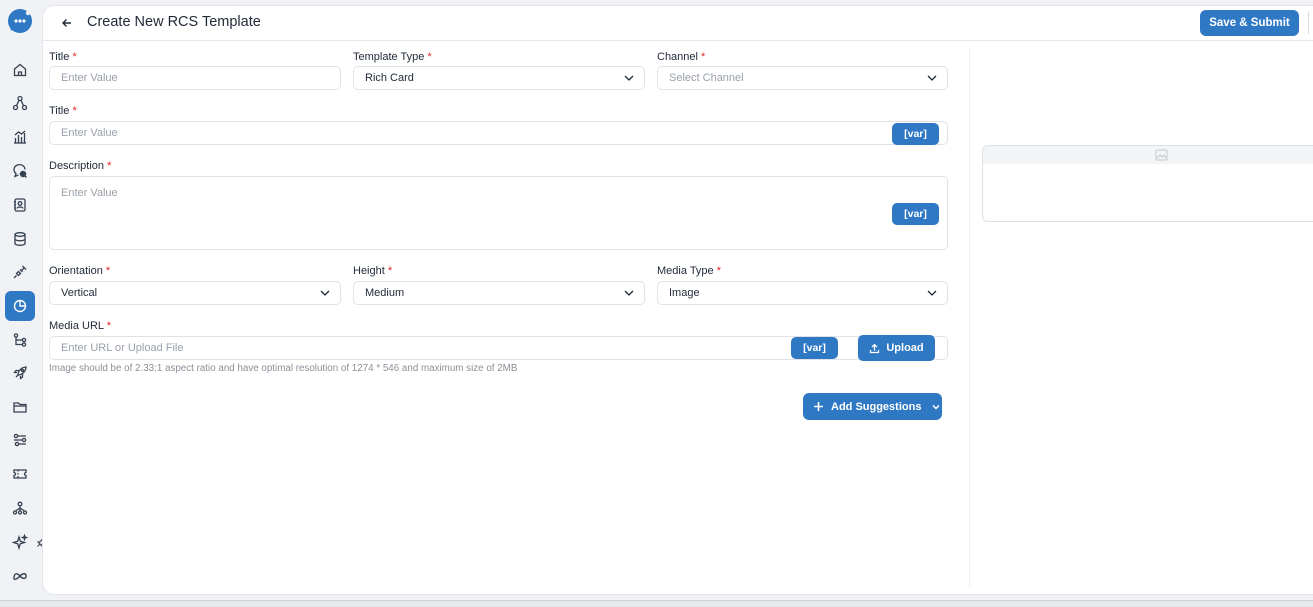  What do you see at coordinates (875, 348) in the screenshot?
I see `upload-icon` at bounding box center [875, 348].